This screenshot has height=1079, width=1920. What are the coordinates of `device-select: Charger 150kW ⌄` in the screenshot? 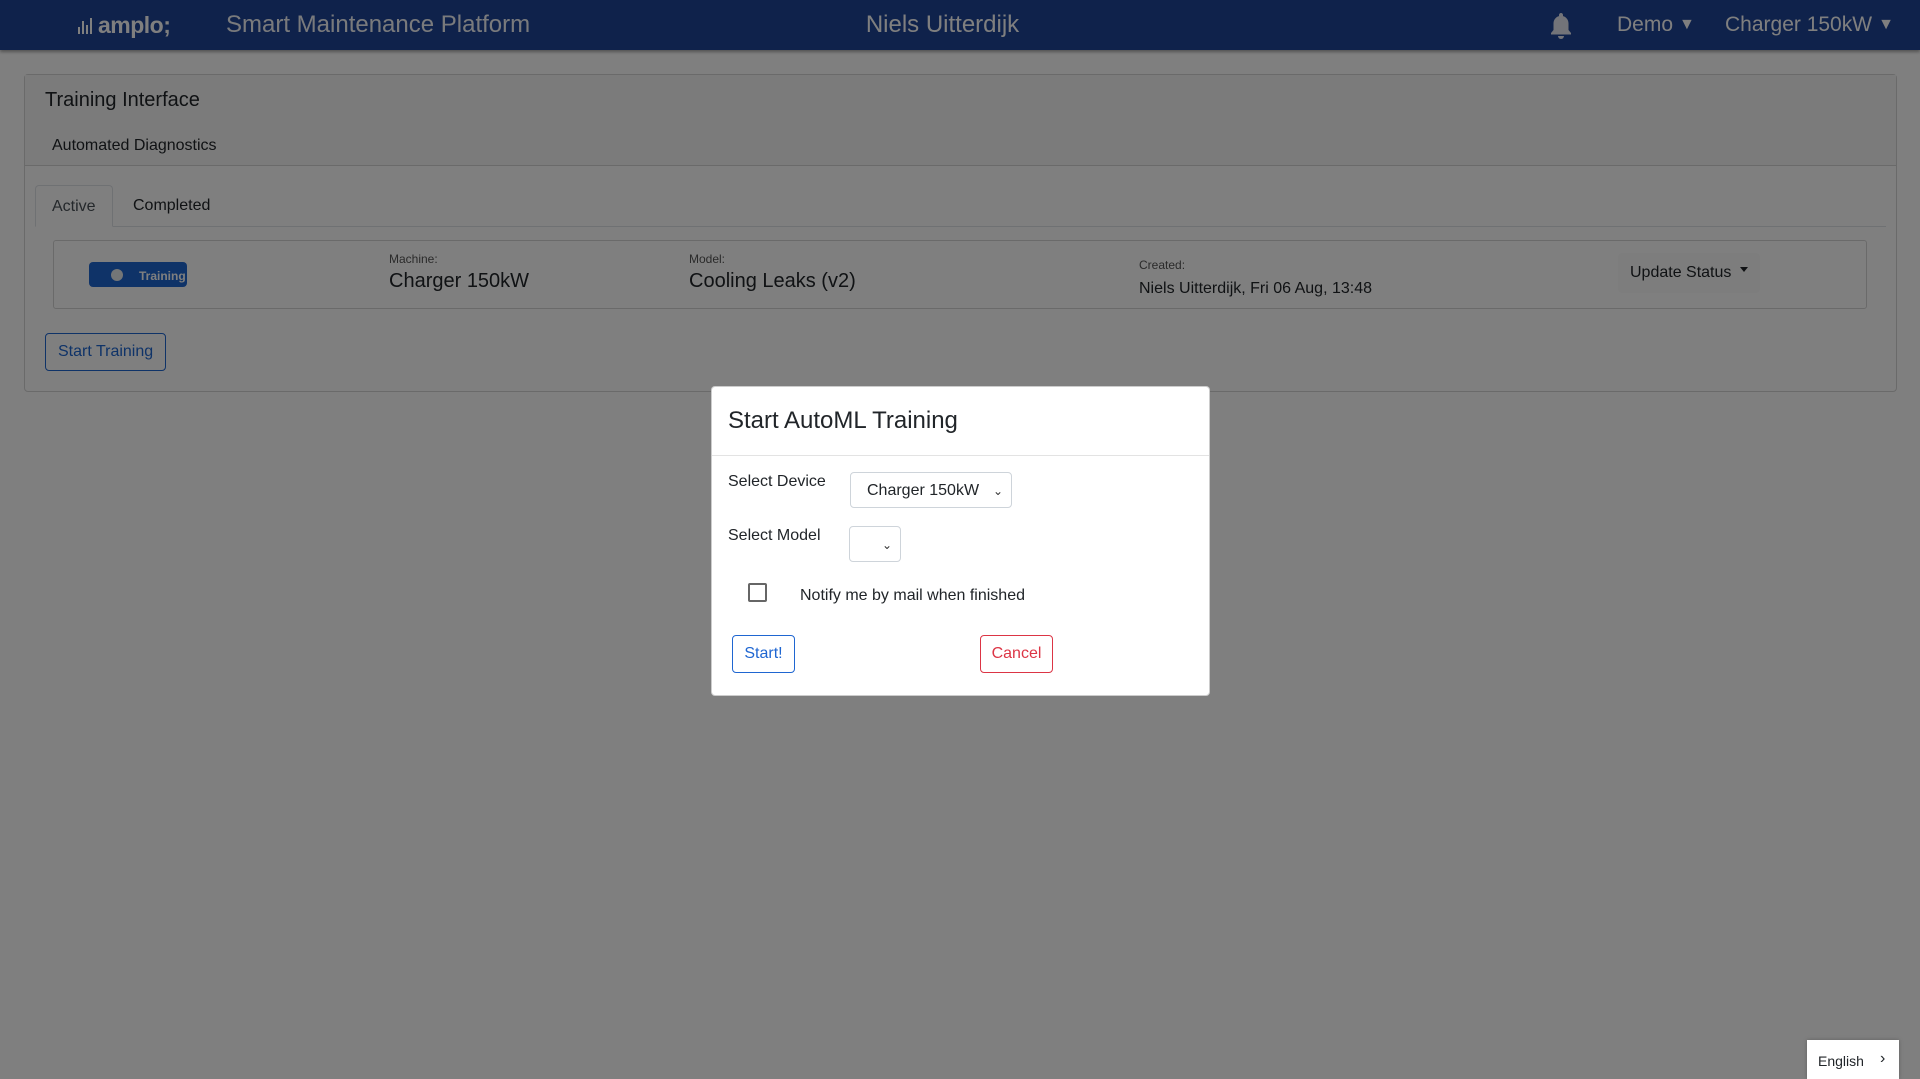 It's located at (931, 490).